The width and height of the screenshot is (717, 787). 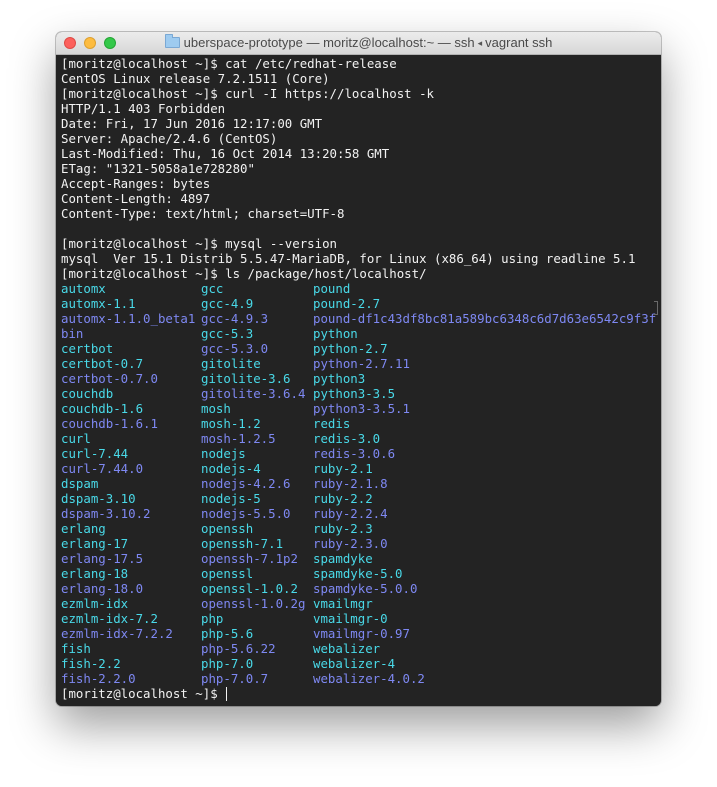 I want to click on directory-entry: python3, so click(x=339, y=378).